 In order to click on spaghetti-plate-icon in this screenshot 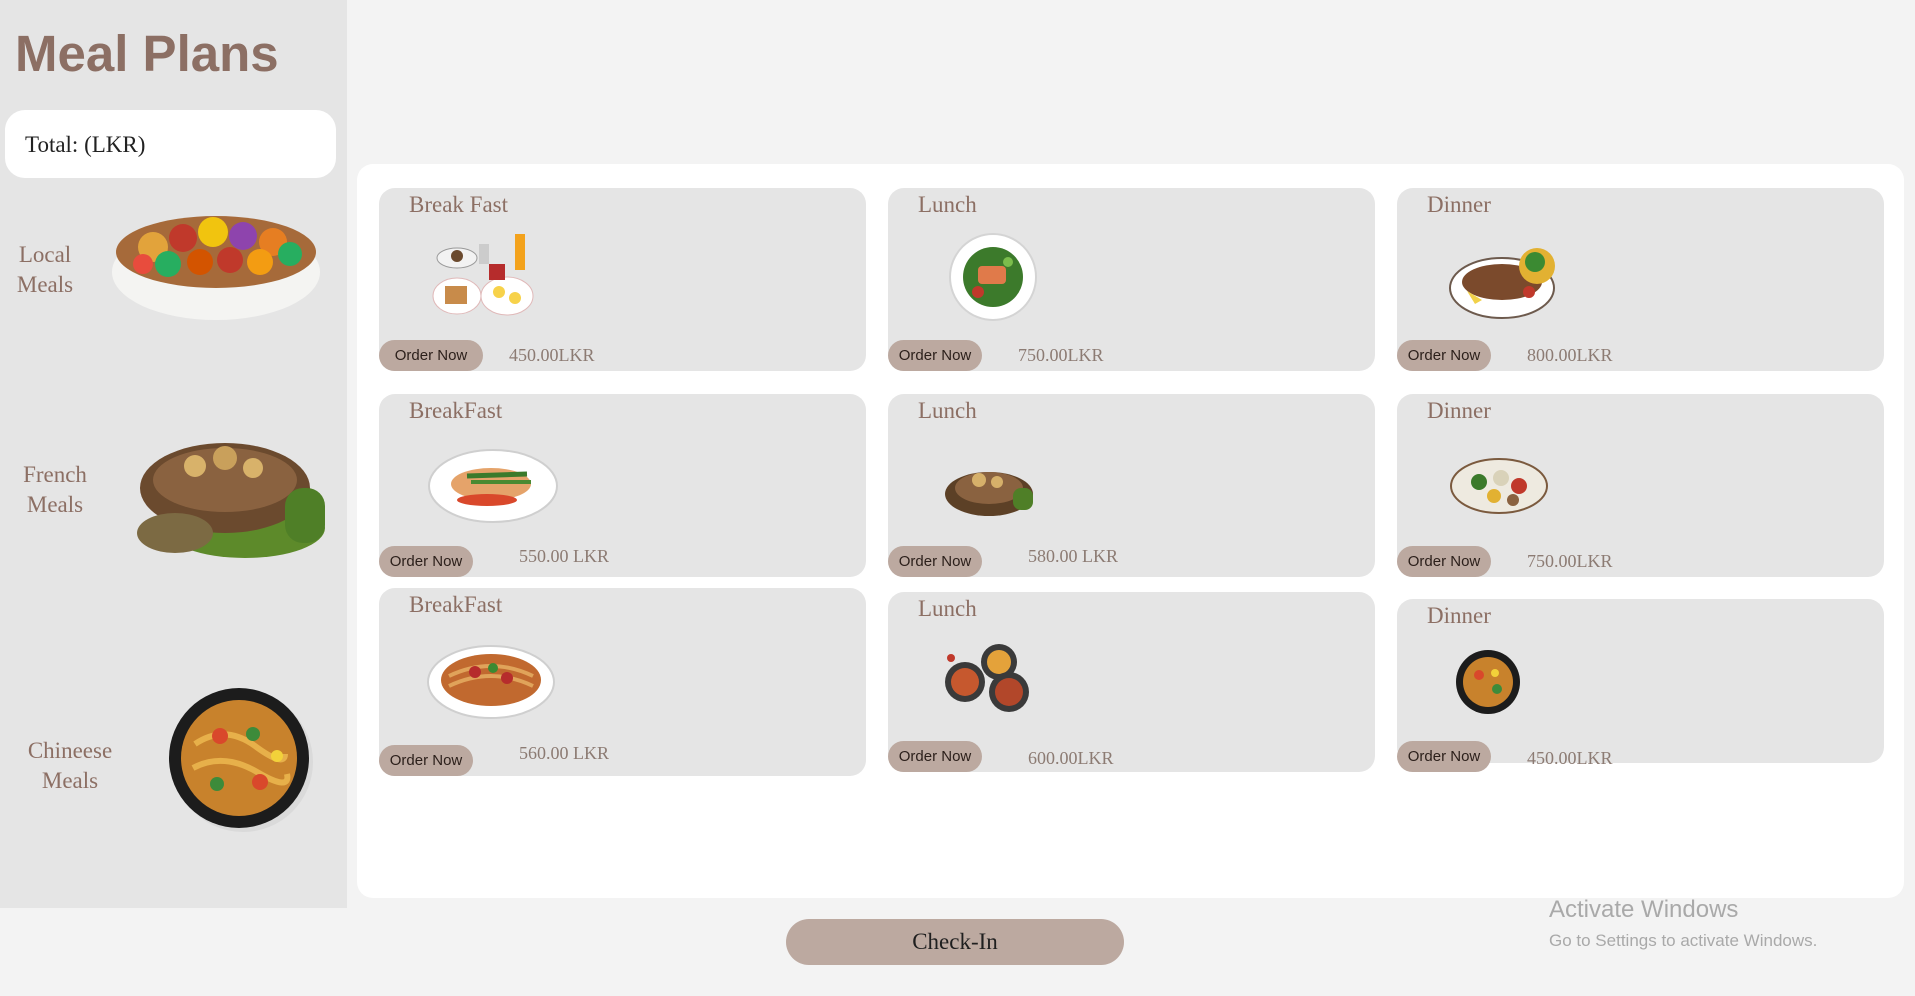, I will do `click(491, 682)`.